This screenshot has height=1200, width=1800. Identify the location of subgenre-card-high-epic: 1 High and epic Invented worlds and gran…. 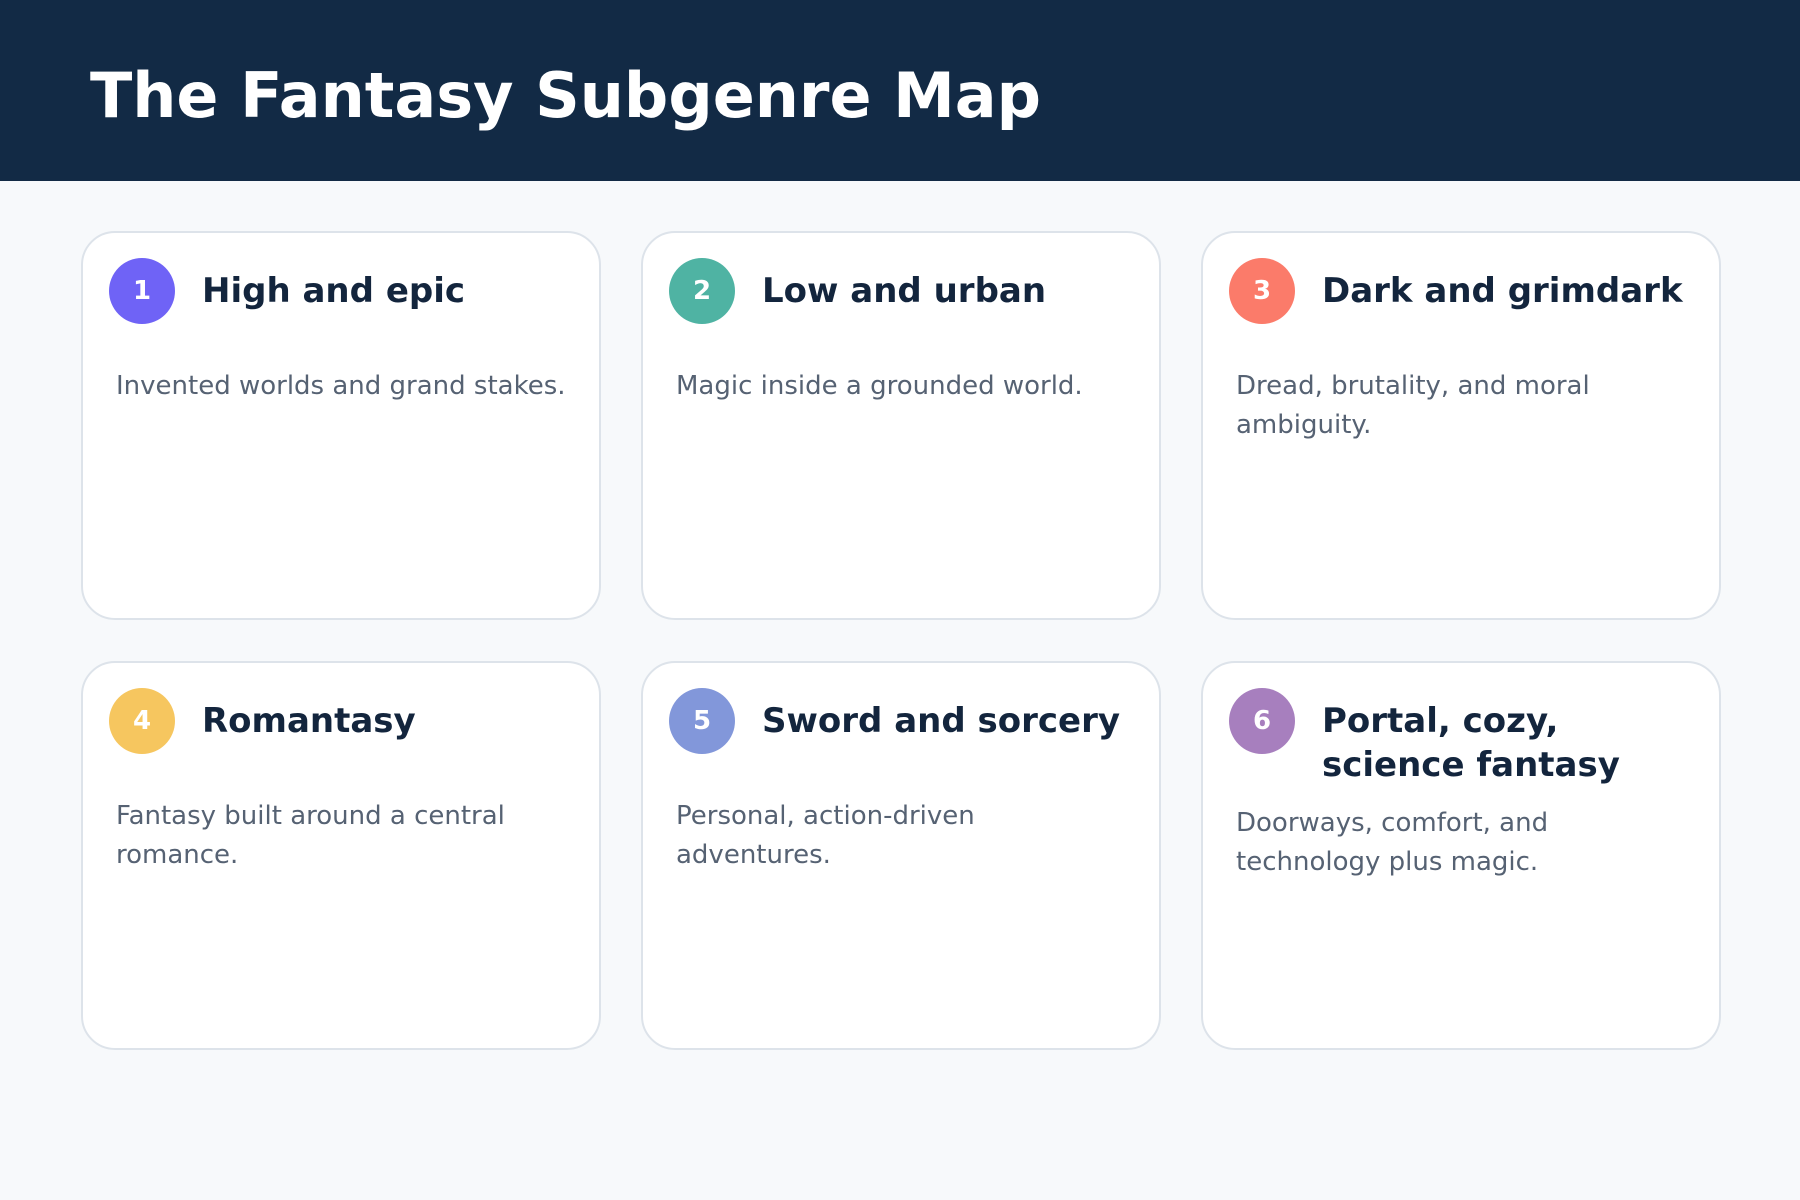
(341, 425).